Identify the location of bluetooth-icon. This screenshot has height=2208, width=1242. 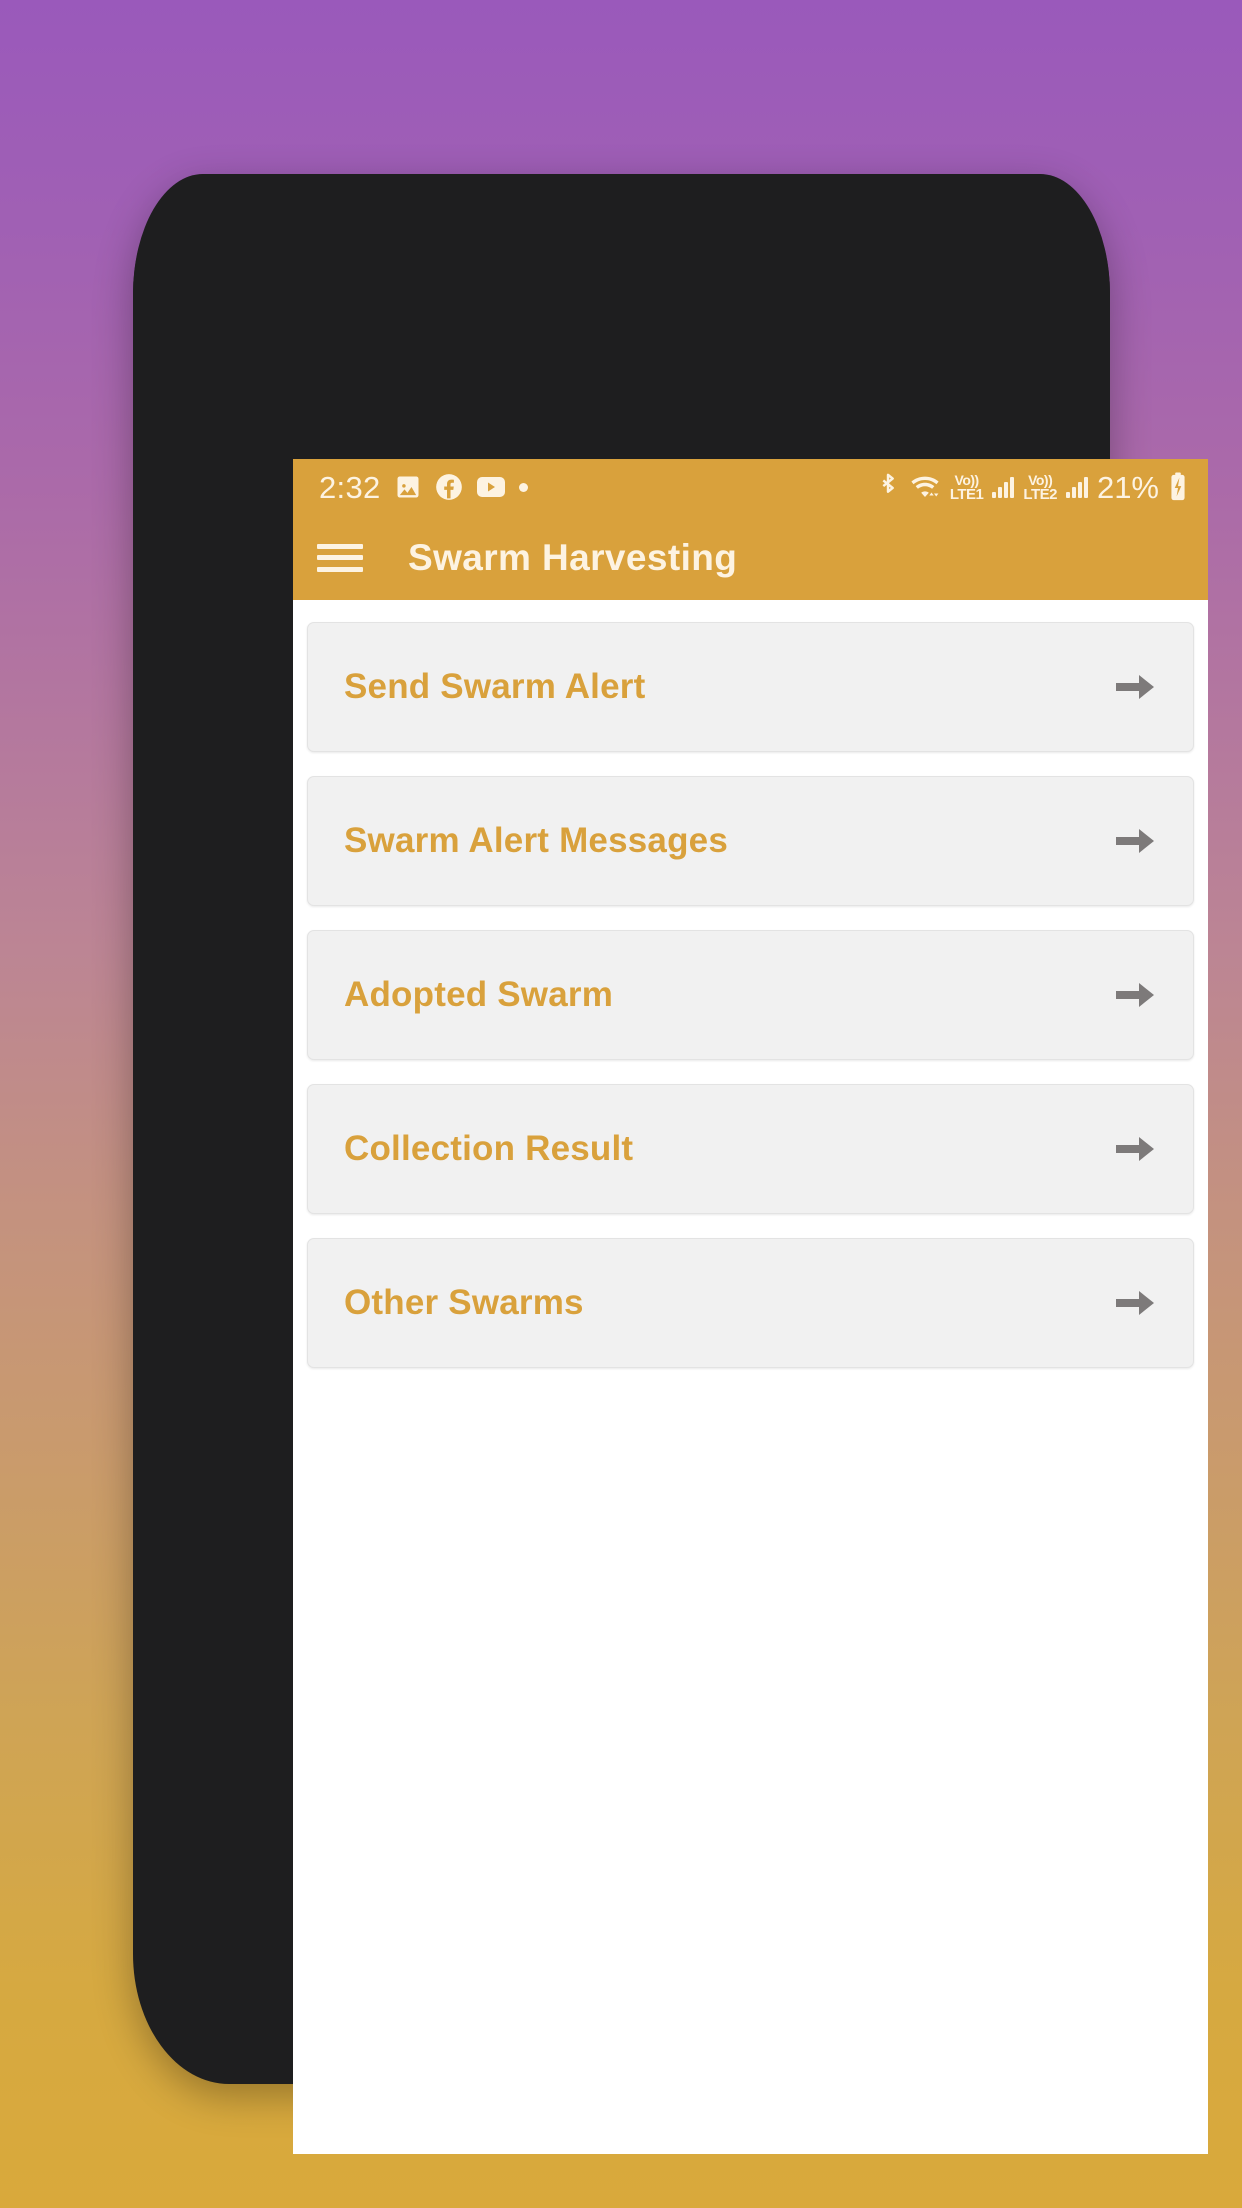
(888, 487).